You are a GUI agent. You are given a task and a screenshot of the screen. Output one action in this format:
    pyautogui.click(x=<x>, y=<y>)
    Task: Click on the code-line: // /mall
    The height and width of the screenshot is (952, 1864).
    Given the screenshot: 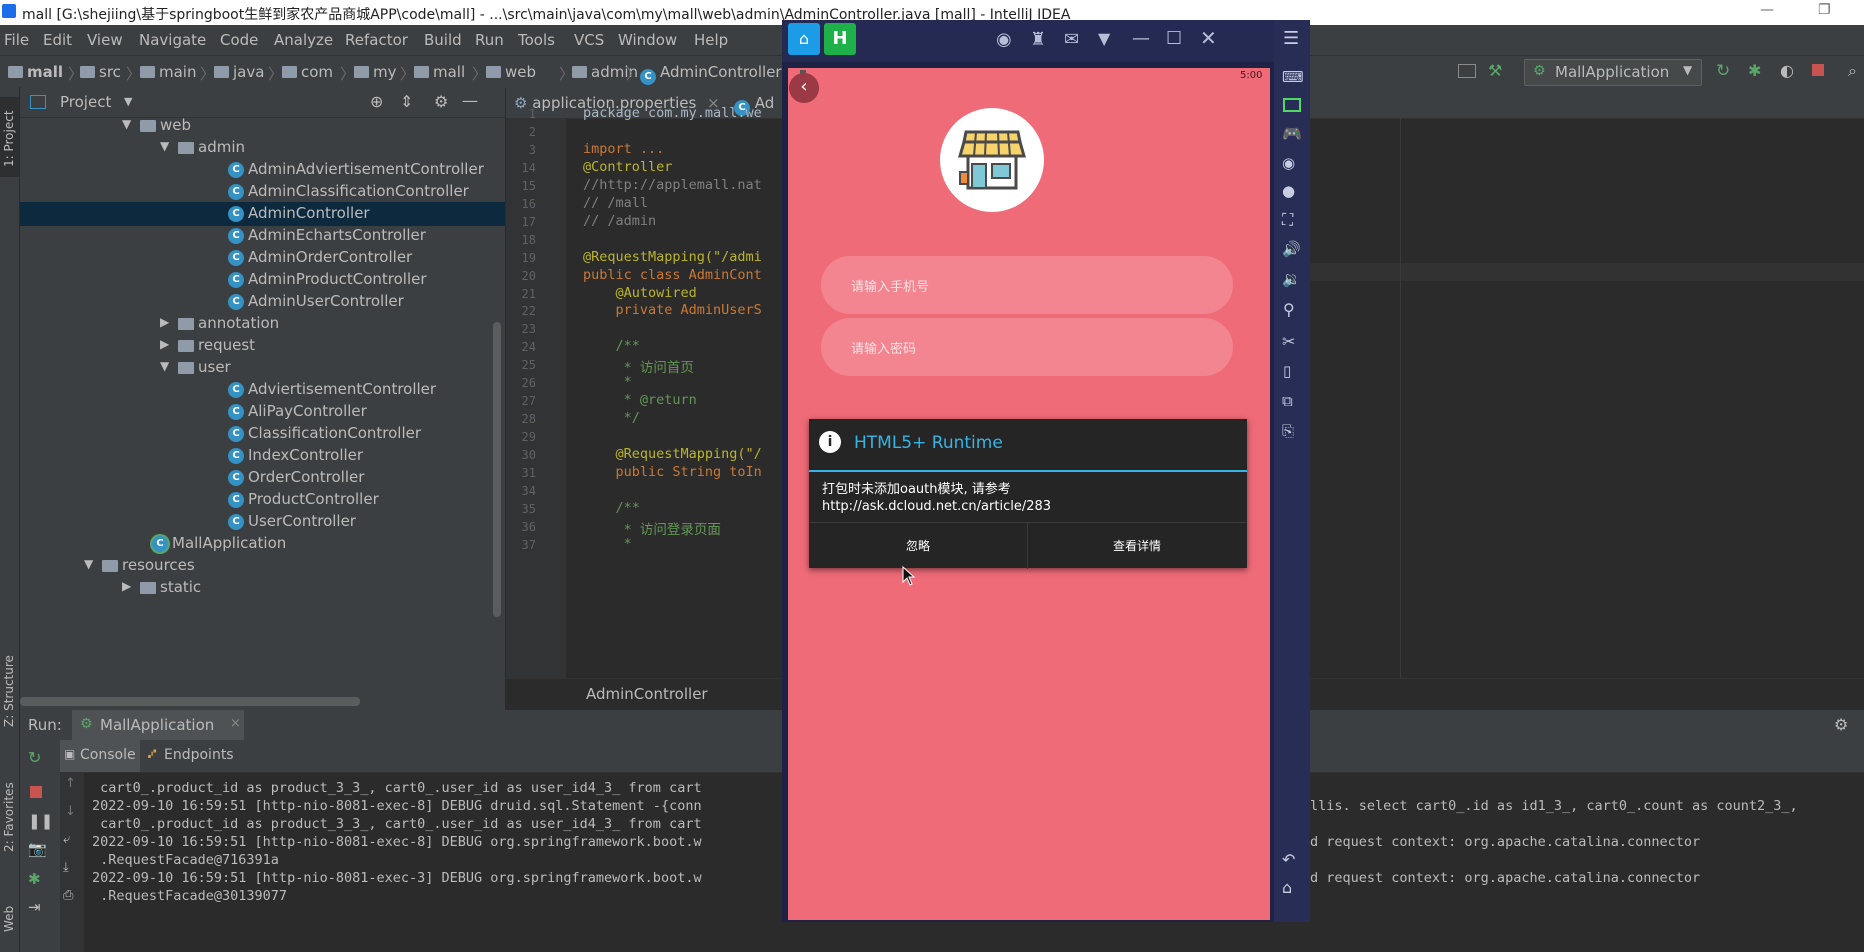 What is the action you would take?
    pyautogui.click(x=615, y=203)
    